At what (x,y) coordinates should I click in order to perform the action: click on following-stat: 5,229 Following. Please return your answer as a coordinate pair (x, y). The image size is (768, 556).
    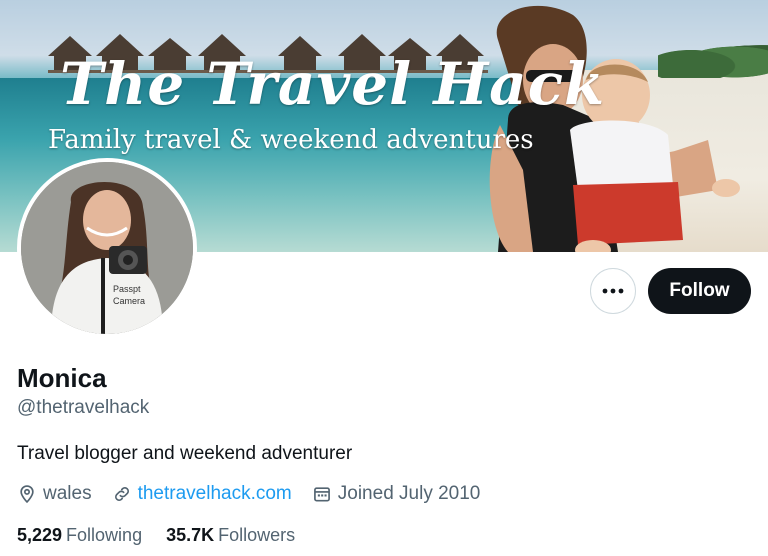
    Looking at the image, I should click on (79, 535).